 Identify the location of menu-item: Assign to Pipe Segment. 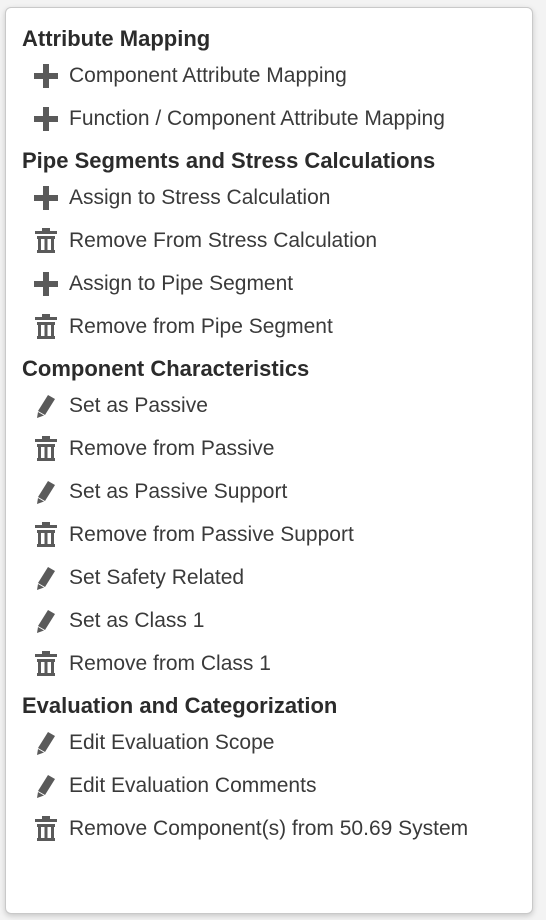
(269, 283).